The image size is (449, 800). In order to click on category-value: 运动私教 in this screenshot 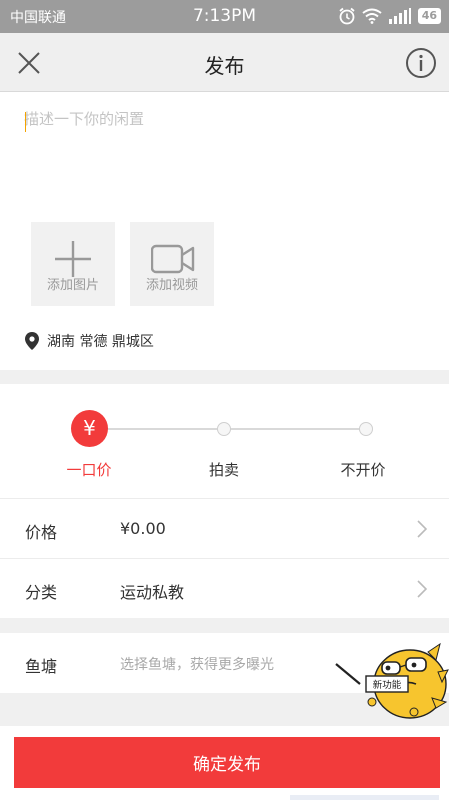, I will do `click(152, 592)`.